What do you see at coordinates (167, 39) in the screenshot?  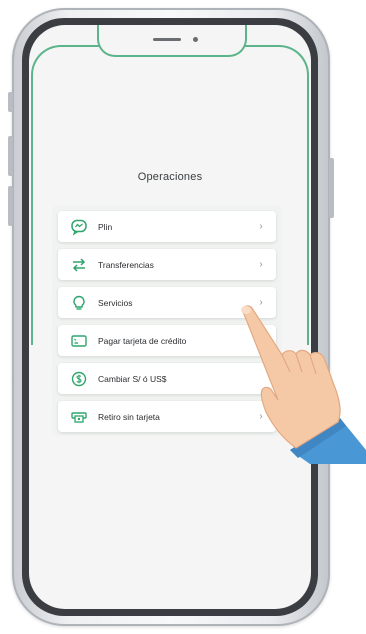 I see `speaker-grille` at bounding box center [167, 39].